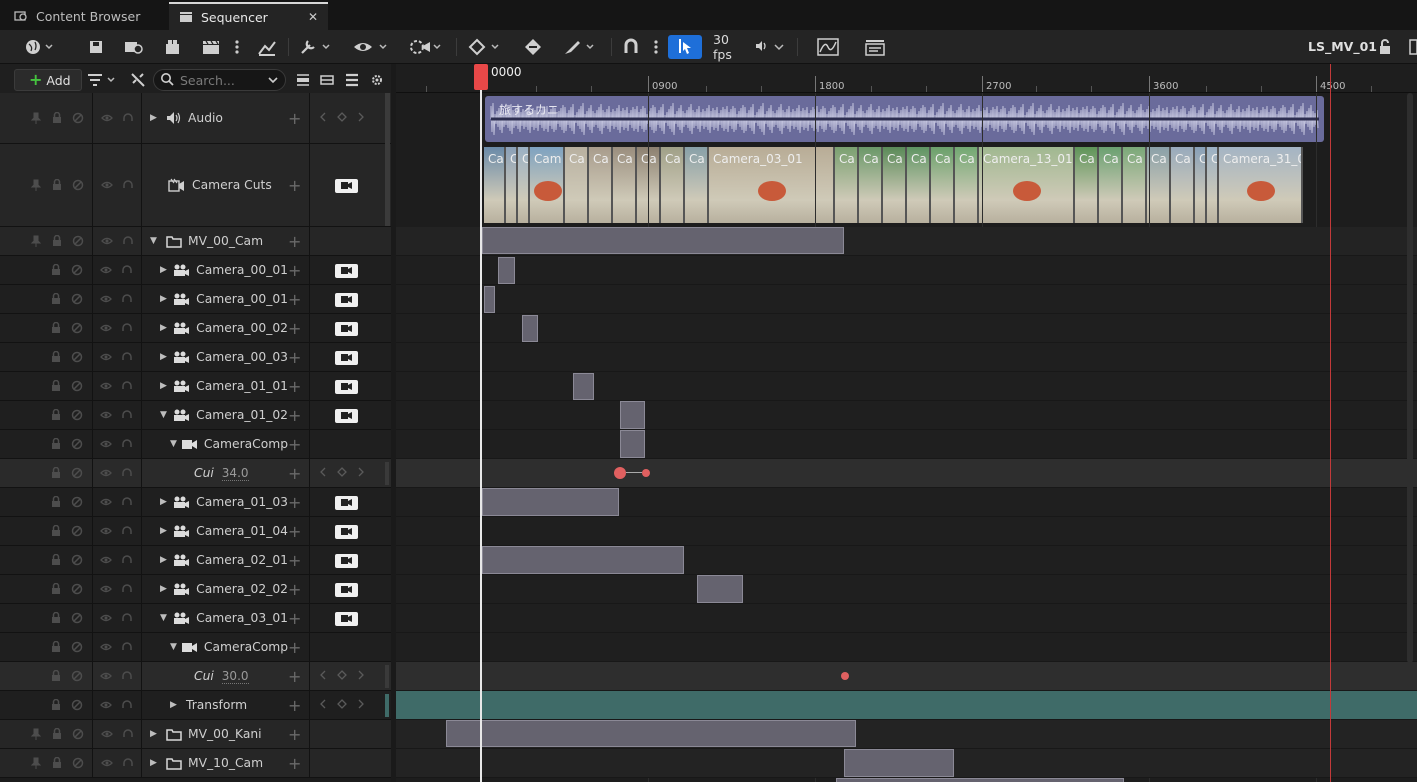  What do you see at coordinates (103, 80) in the screenshot?
I see `filter-icon` at bounding box center [103, 80].